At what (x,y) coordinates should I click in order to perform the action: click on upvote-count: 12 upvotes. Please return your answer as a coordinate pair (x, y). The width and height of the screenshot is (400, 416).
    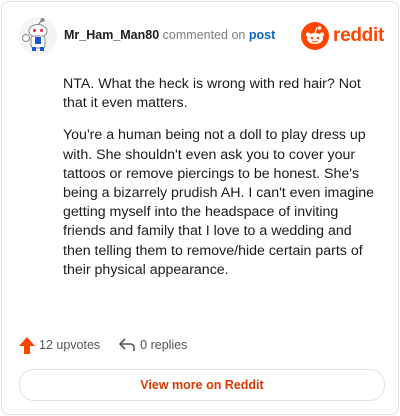
    Looking at the image, I should click on (70, 345).